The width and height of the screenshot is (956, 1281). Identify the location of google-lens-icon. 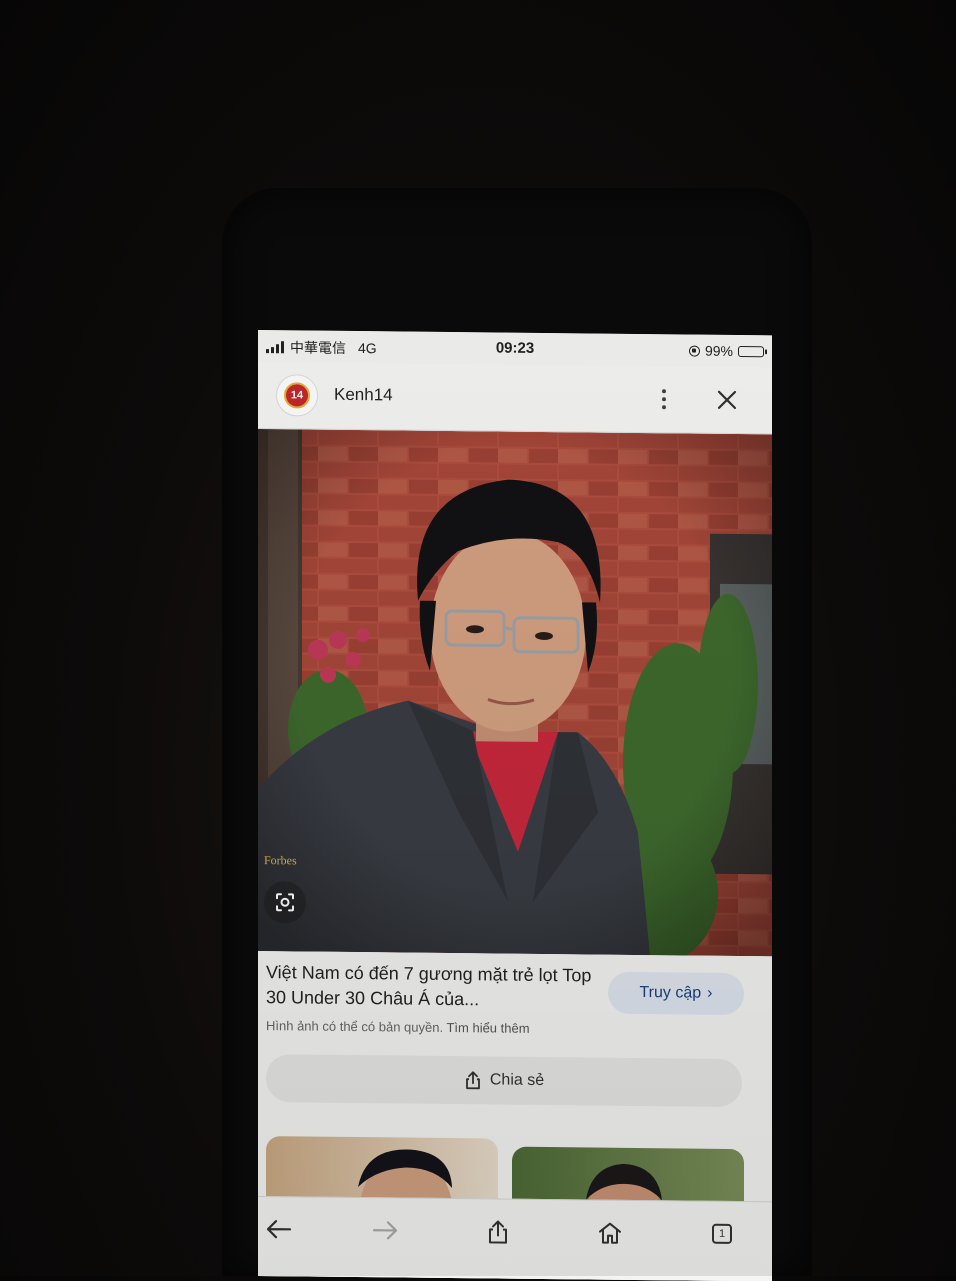
(285, 902).